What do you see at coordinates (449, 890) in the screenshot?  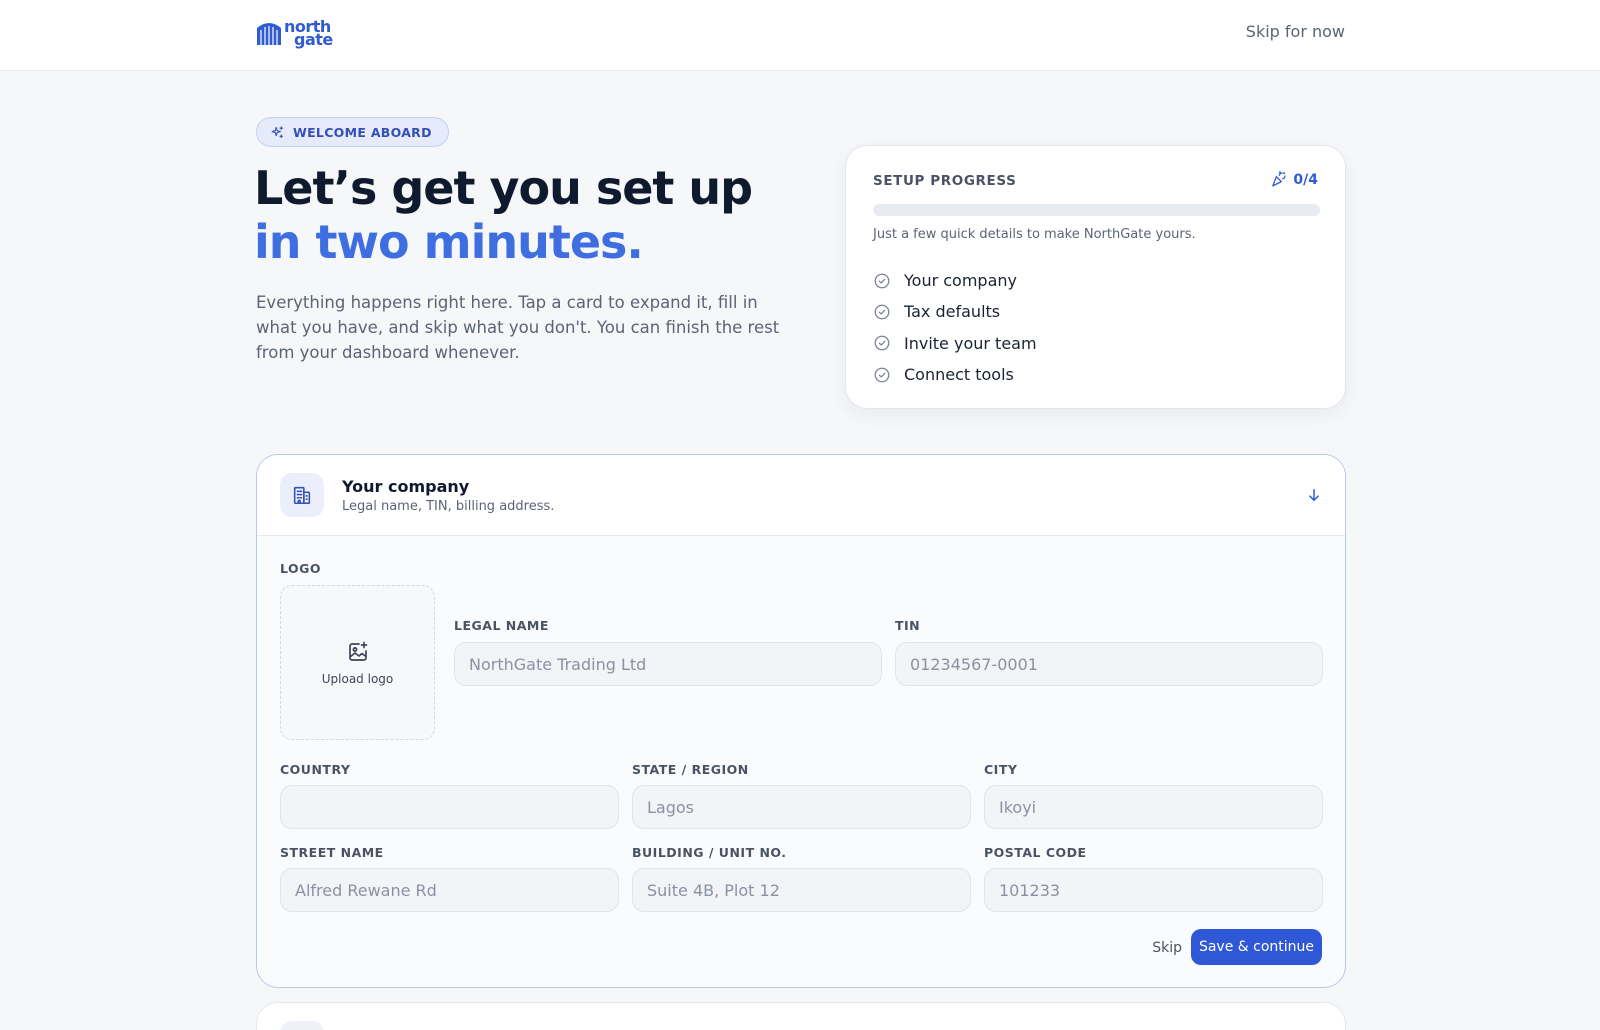 I see `street-name-input` at bounding box center [449, 890].